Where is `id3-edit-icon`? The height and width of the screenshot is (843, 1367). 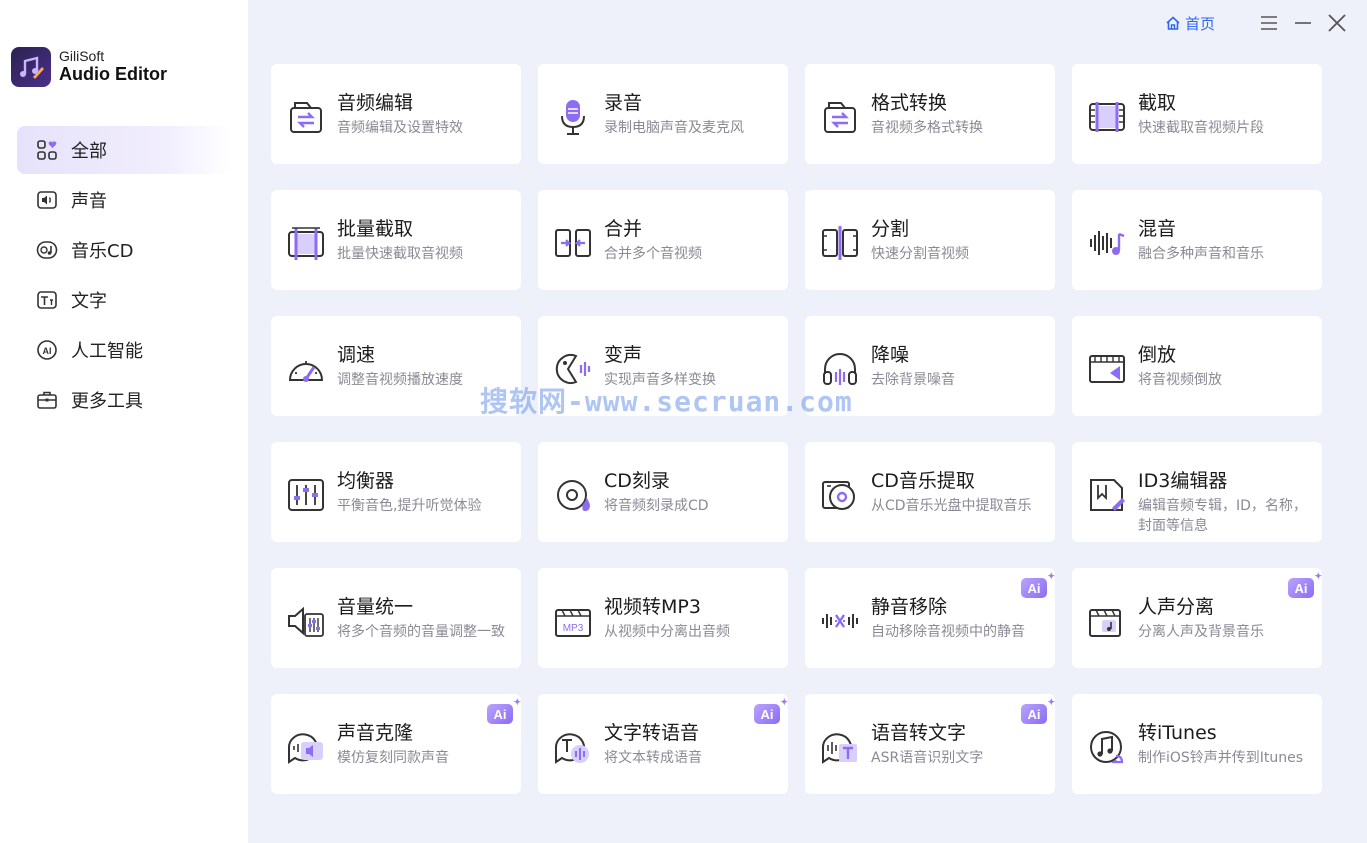
id3-edit-icon is located at coordinates (1107, 495).